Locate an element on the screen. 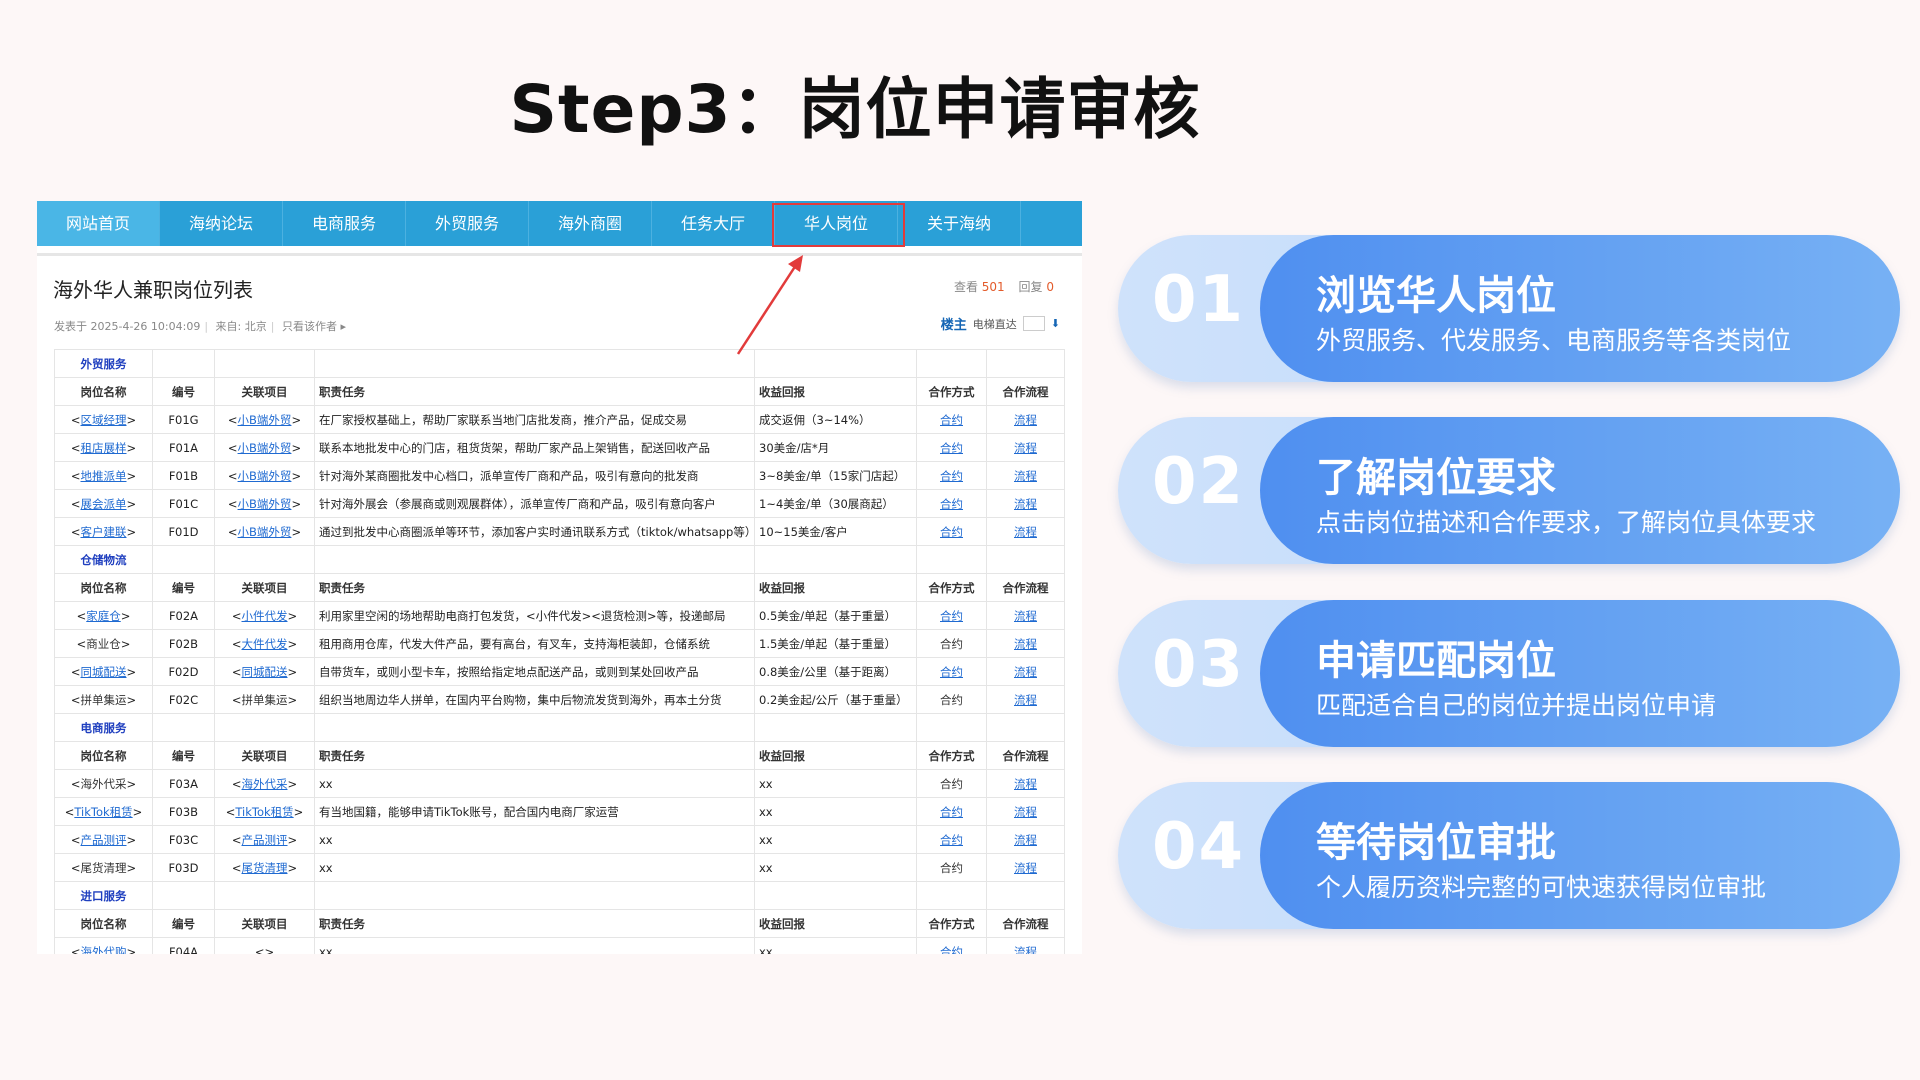 The width and height of the screenshot is (1920, 1080). project-cell: <产品测评> is located at coordinates (264, 839).